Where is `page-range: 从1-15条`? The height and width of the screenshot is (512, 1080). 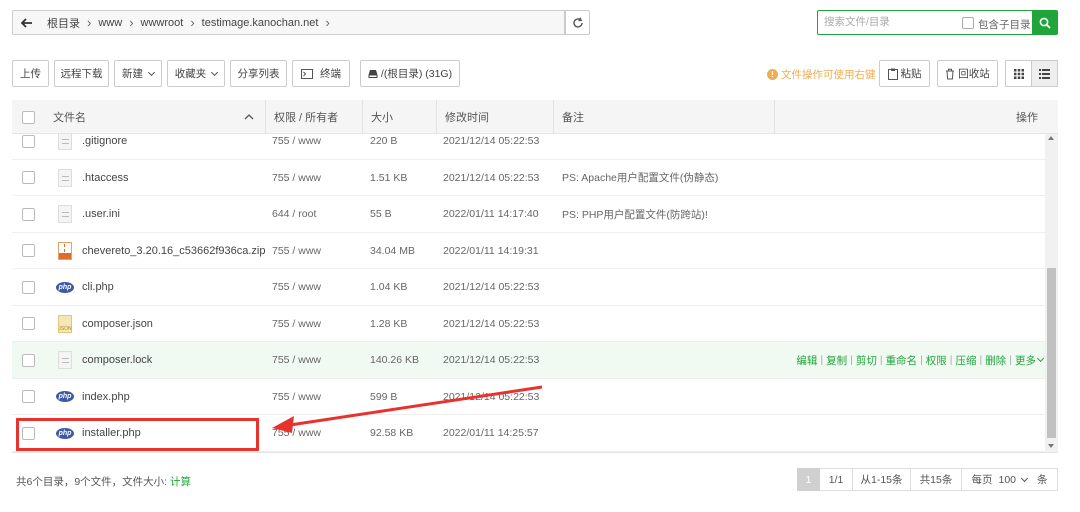
page-range: 从1-15条 is located at coordinates (882, 479).